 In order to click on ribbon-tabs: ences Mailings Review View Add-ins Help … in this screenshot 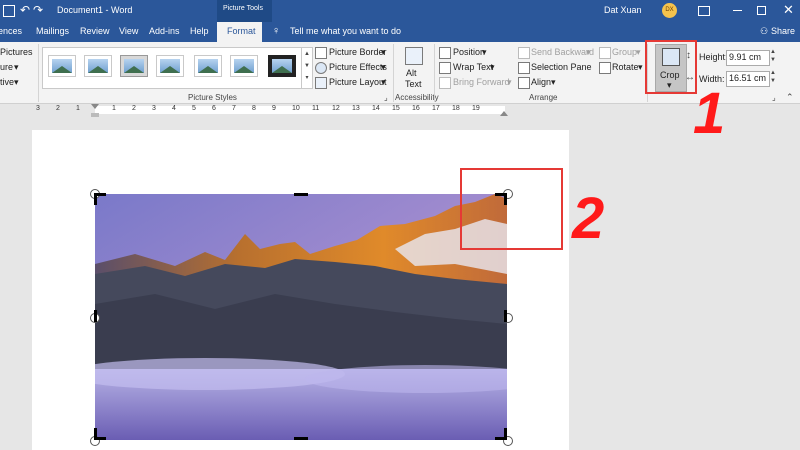, I will do `click(400, 32)`.